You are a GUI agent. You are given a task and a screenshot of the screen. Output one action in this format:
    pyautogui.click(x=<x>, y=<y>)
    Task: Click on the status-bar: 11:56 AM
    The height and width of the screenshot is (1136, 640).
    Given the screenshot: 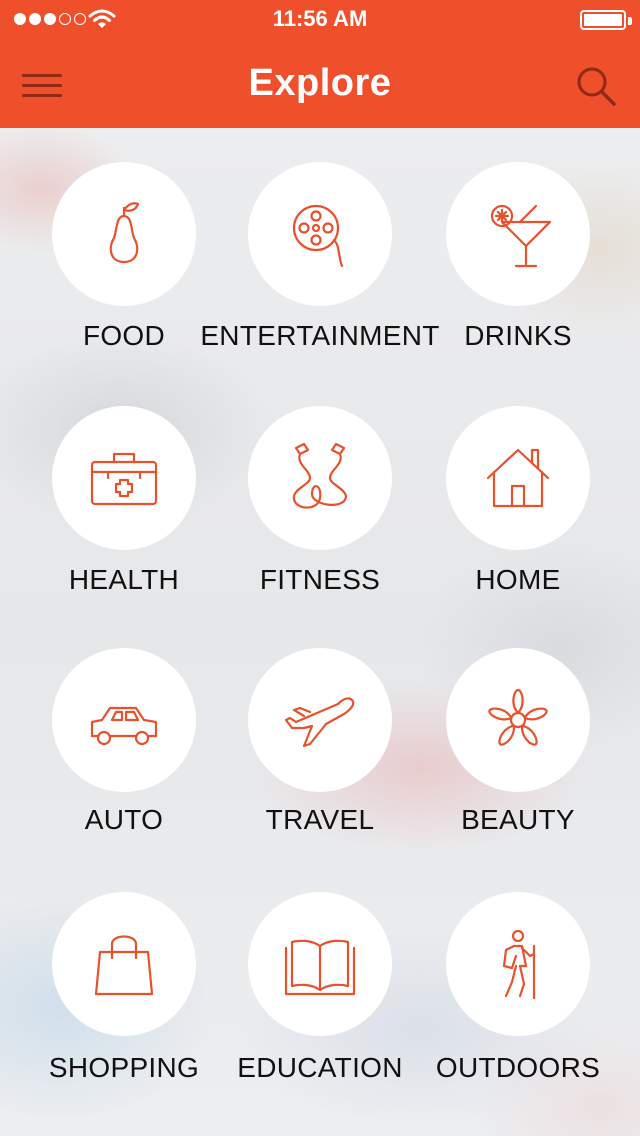 What is the action you would take?
    pyautogui.click(x=320, y=20)
    